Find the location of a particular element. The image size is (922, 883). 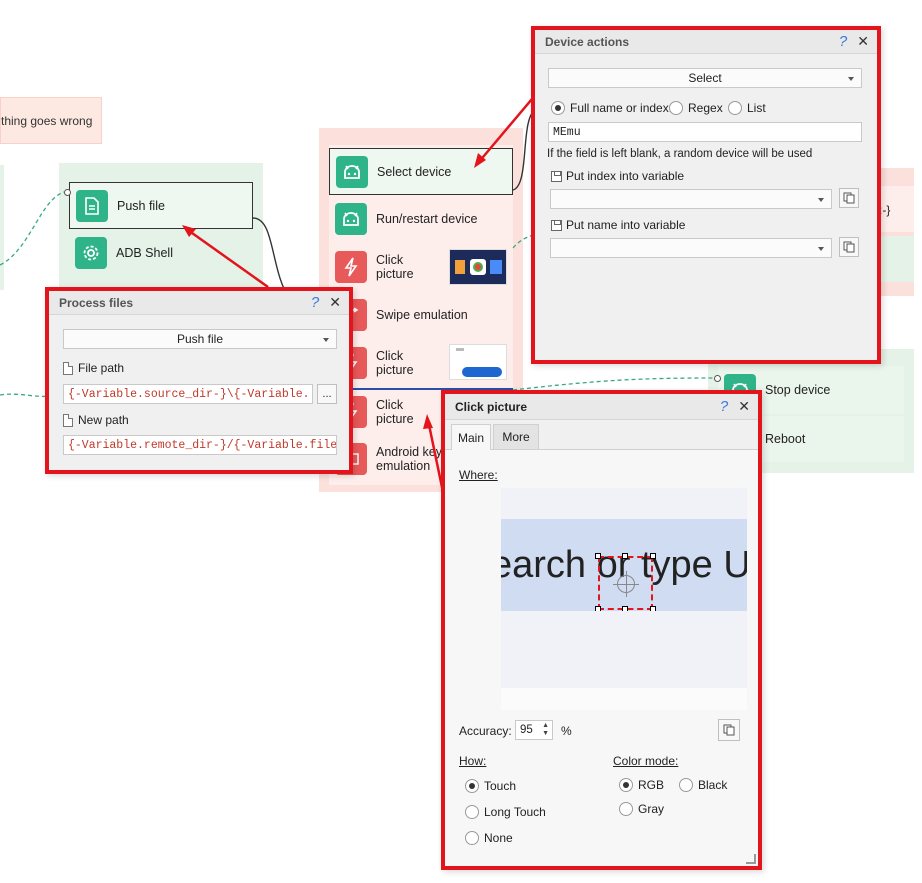

radio-regex: Regex is located at coordinates (696, 108).